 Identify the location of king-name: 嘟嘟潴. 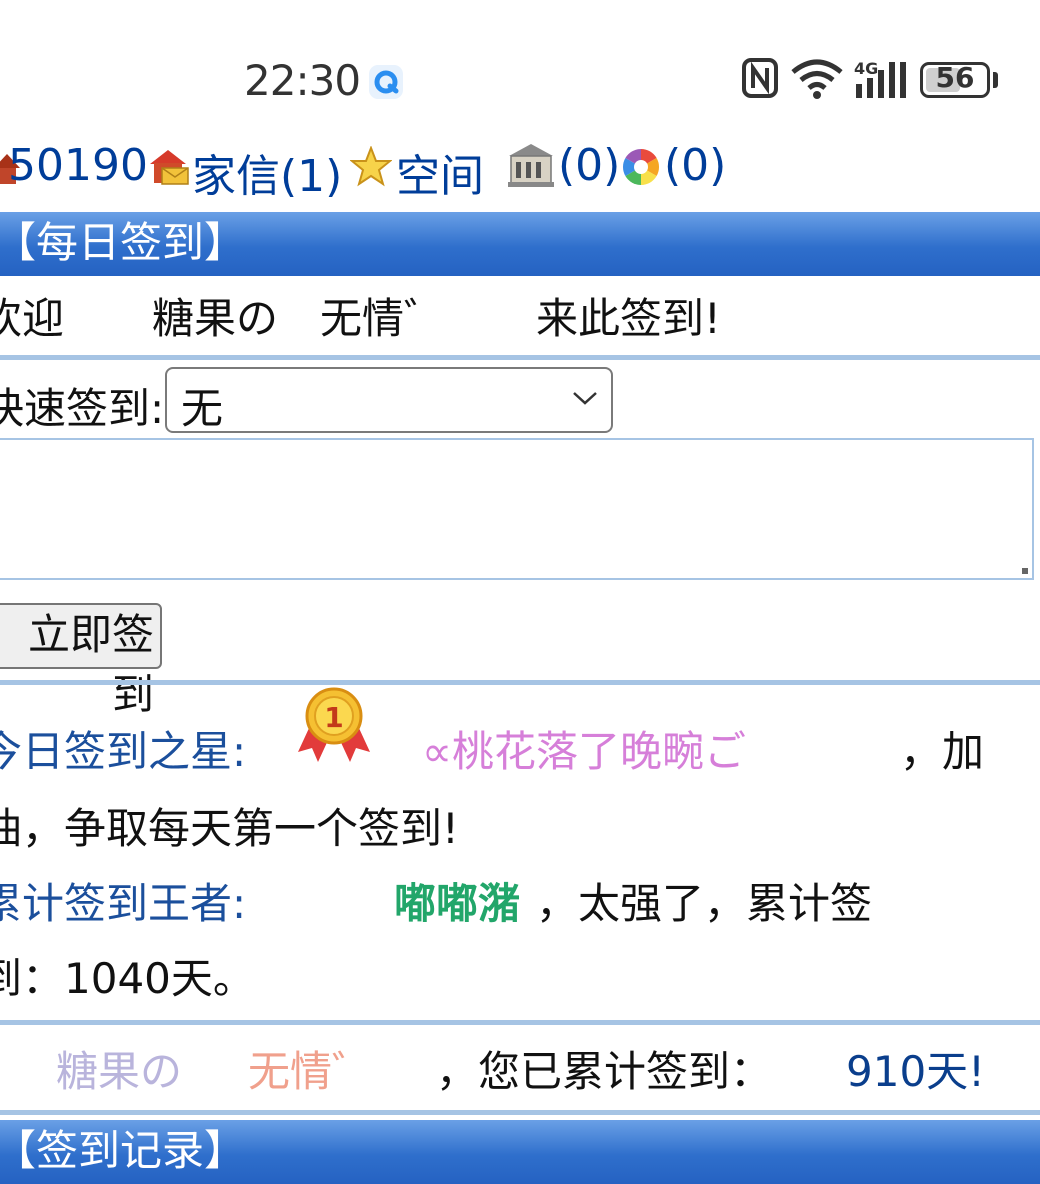
(457, 900).